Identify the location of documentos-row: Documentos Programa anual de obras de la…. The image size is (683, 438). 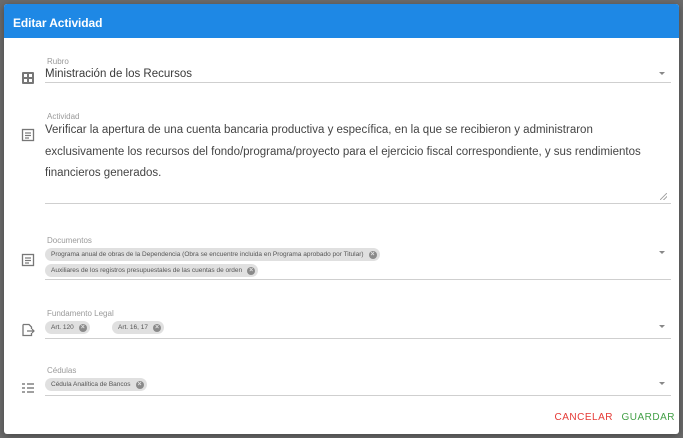
(341, 258).